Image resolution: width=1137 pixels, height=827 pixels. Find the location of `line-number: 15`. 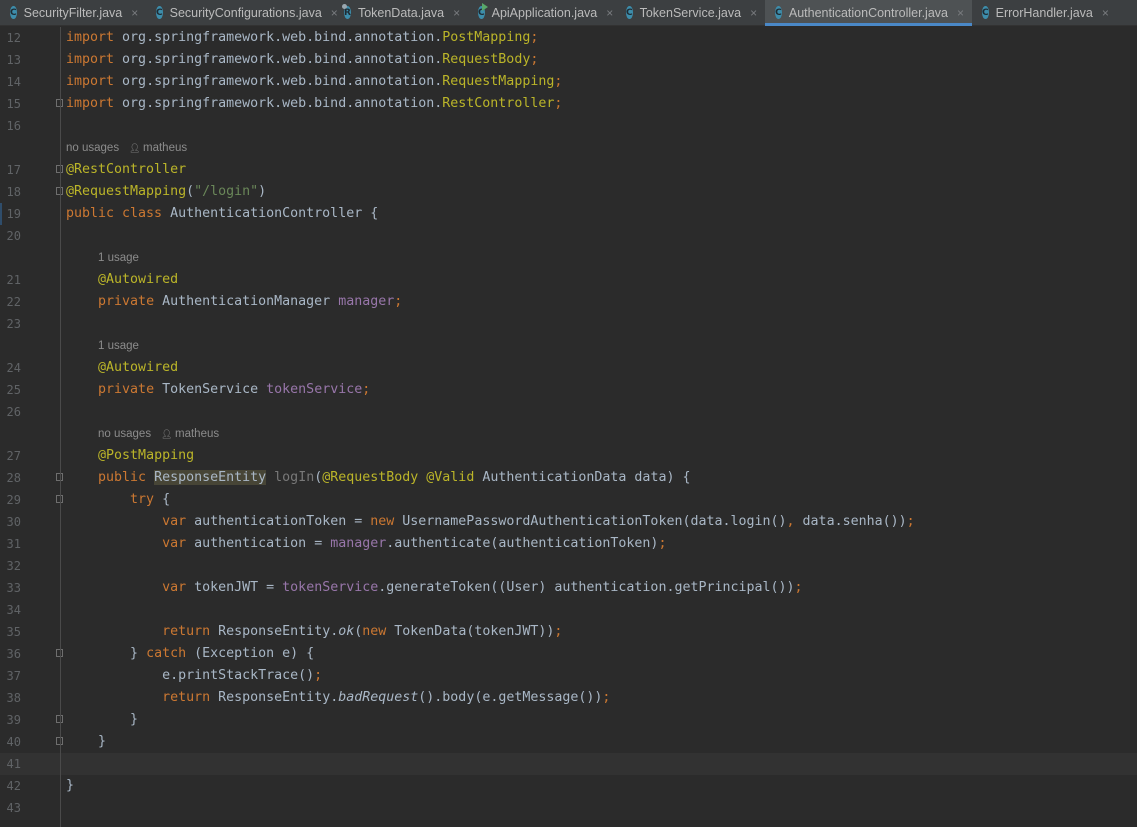

line-number: 15 is located at coordinates (13, 104).